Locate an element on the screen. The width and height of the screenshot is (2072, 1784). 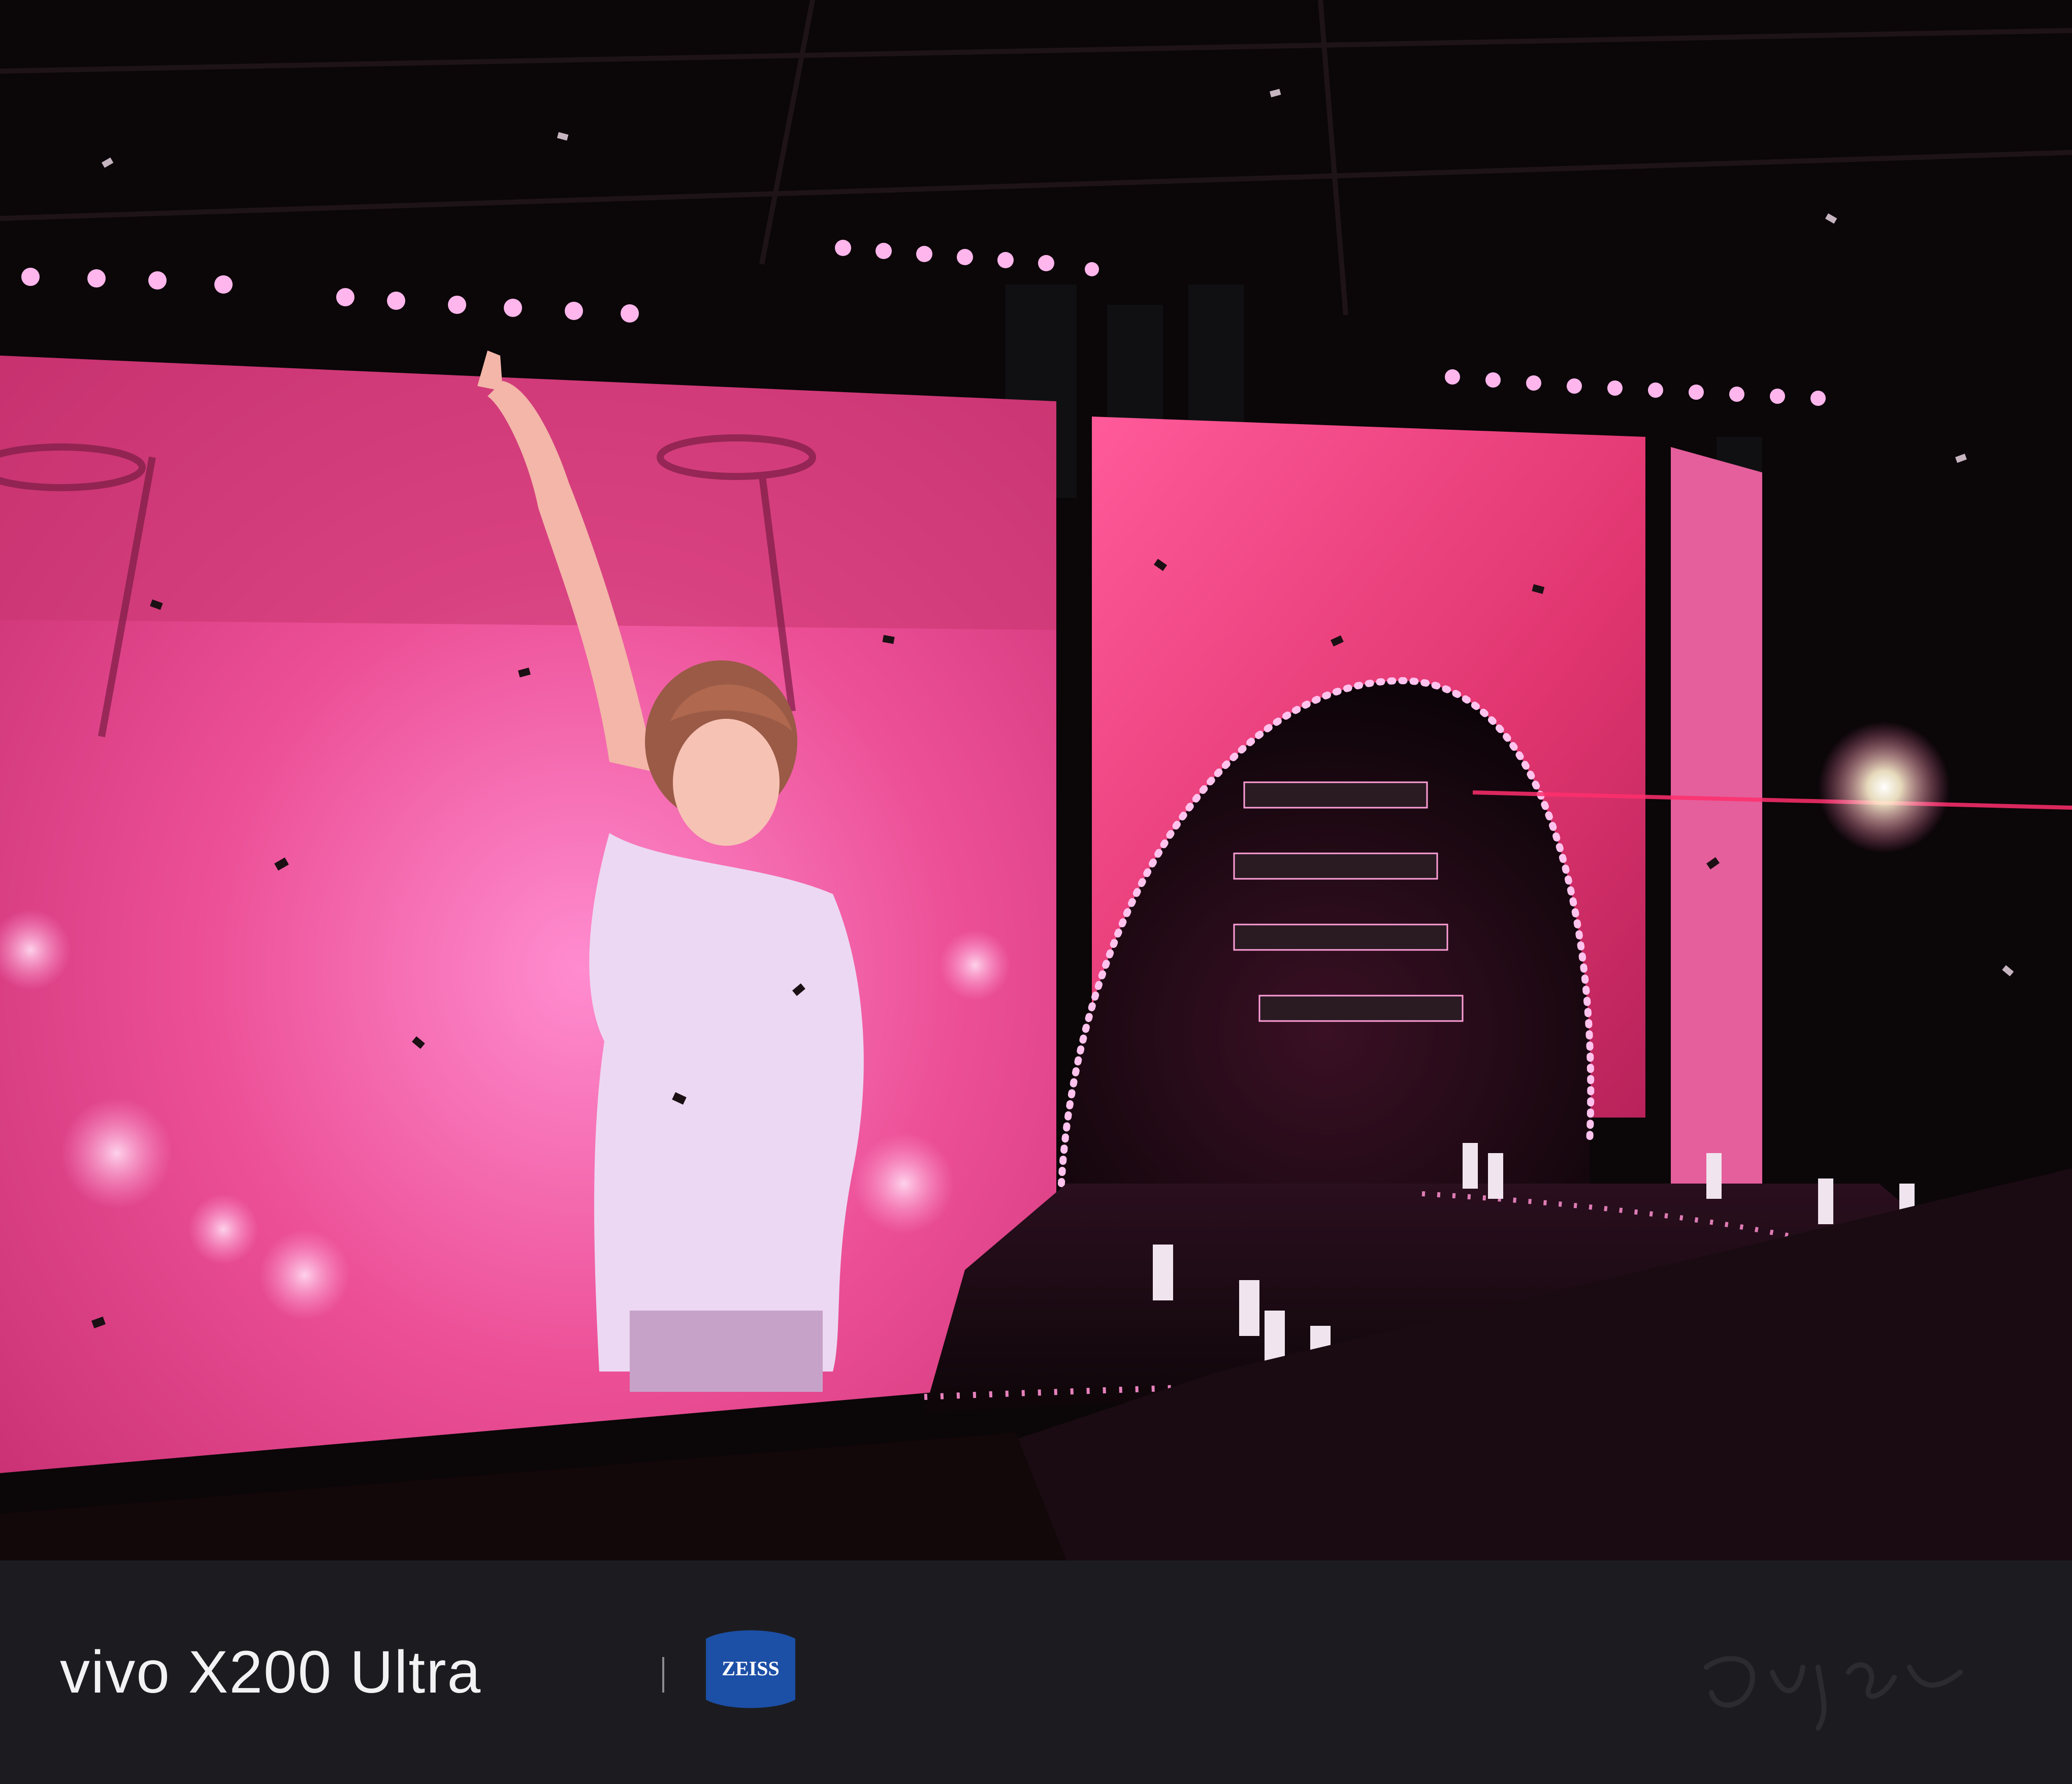
device-brand-label: vivo X200 Ultra is located at coordinates (271, 1673).